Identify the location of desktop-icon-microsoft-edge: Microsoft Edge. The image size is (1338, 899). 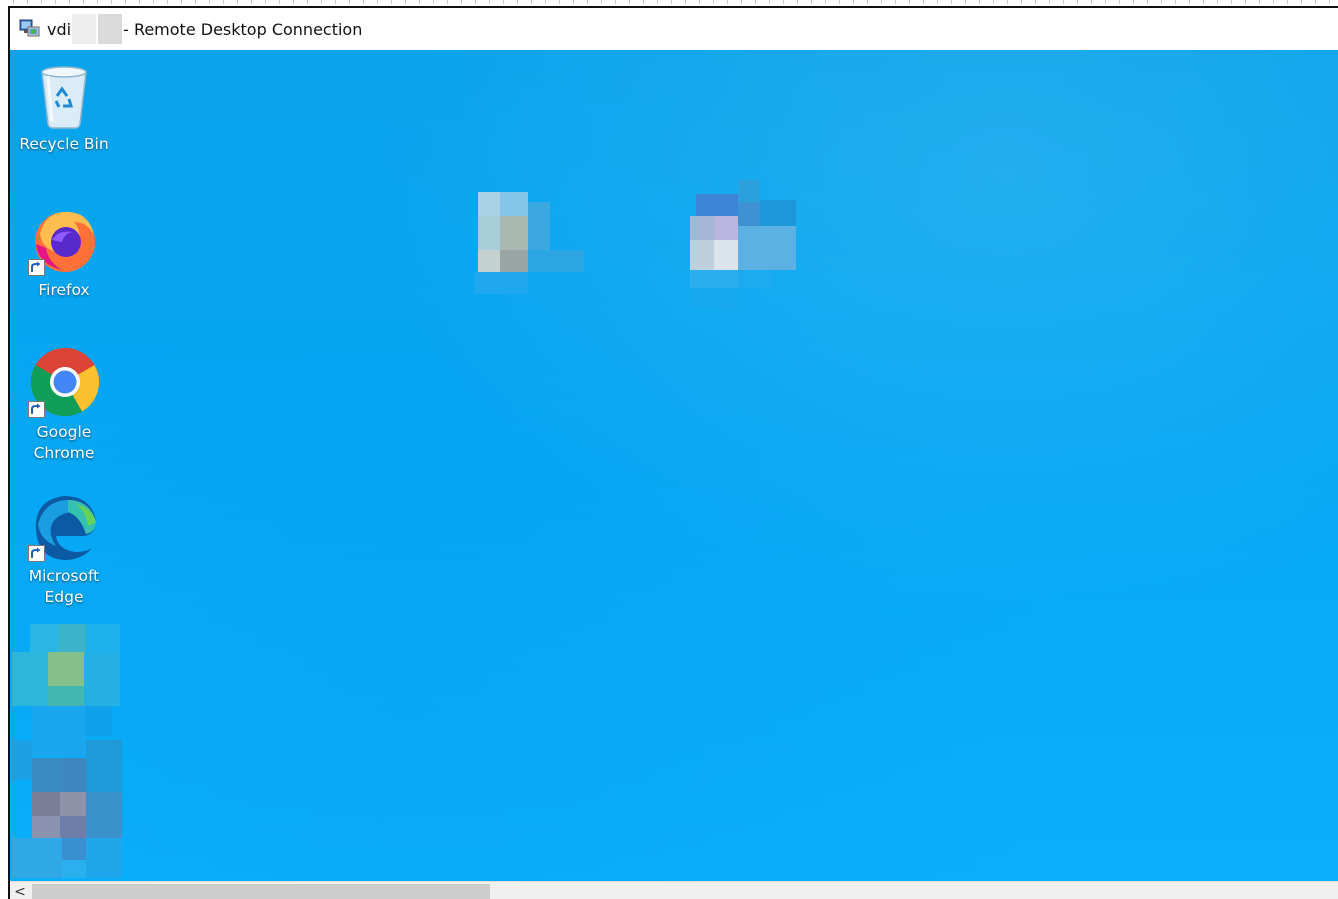
(64, 549).